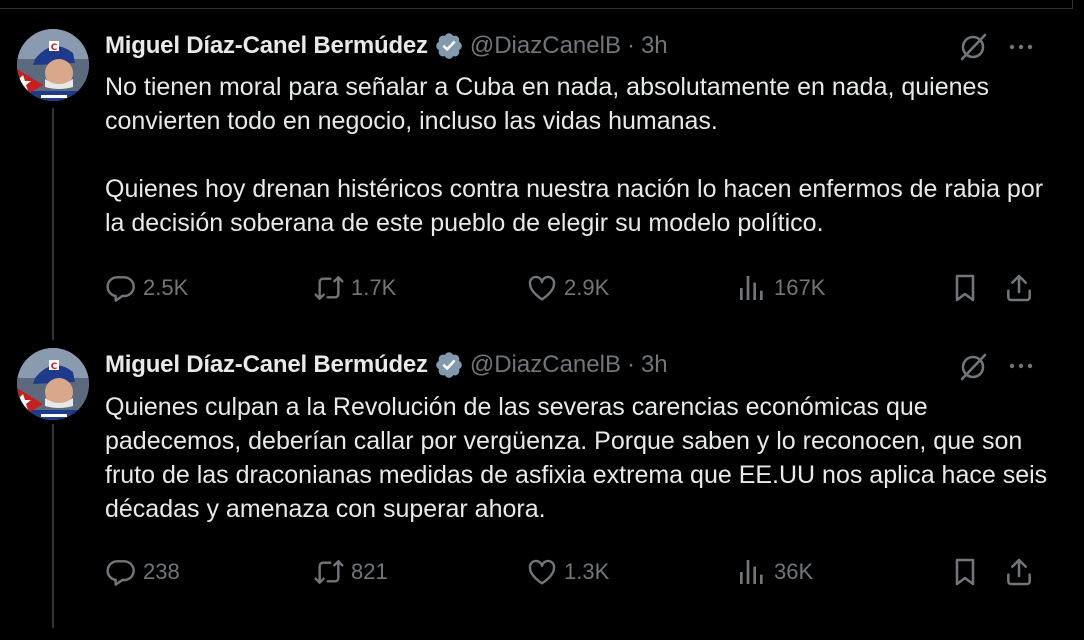  Describe the element at coordinates (142, 572) in the screenshot. I see `reply-button: 238` at that location.